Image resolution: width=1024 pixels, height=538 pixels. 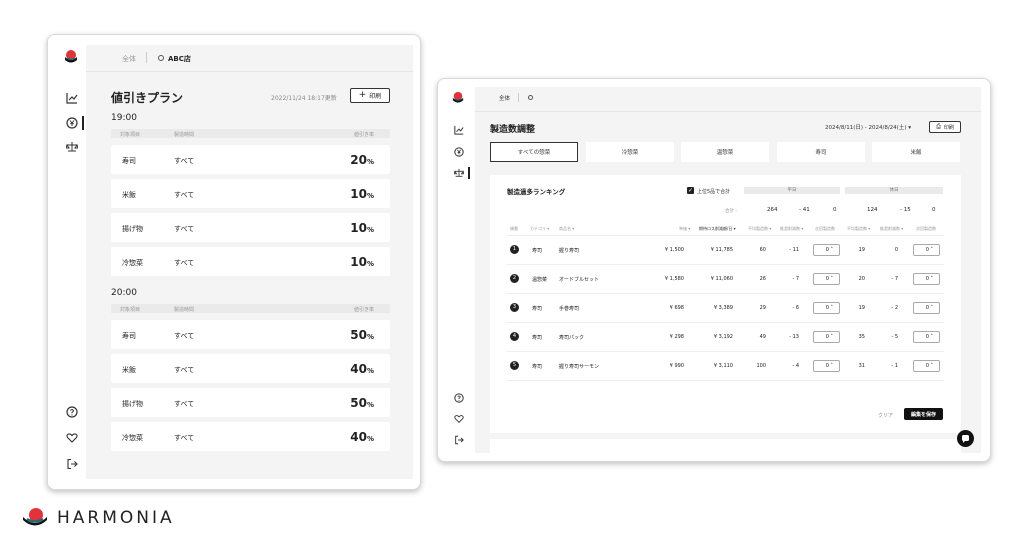 I want to click on save-button: 編集を保存, so click(x=923, y=414).